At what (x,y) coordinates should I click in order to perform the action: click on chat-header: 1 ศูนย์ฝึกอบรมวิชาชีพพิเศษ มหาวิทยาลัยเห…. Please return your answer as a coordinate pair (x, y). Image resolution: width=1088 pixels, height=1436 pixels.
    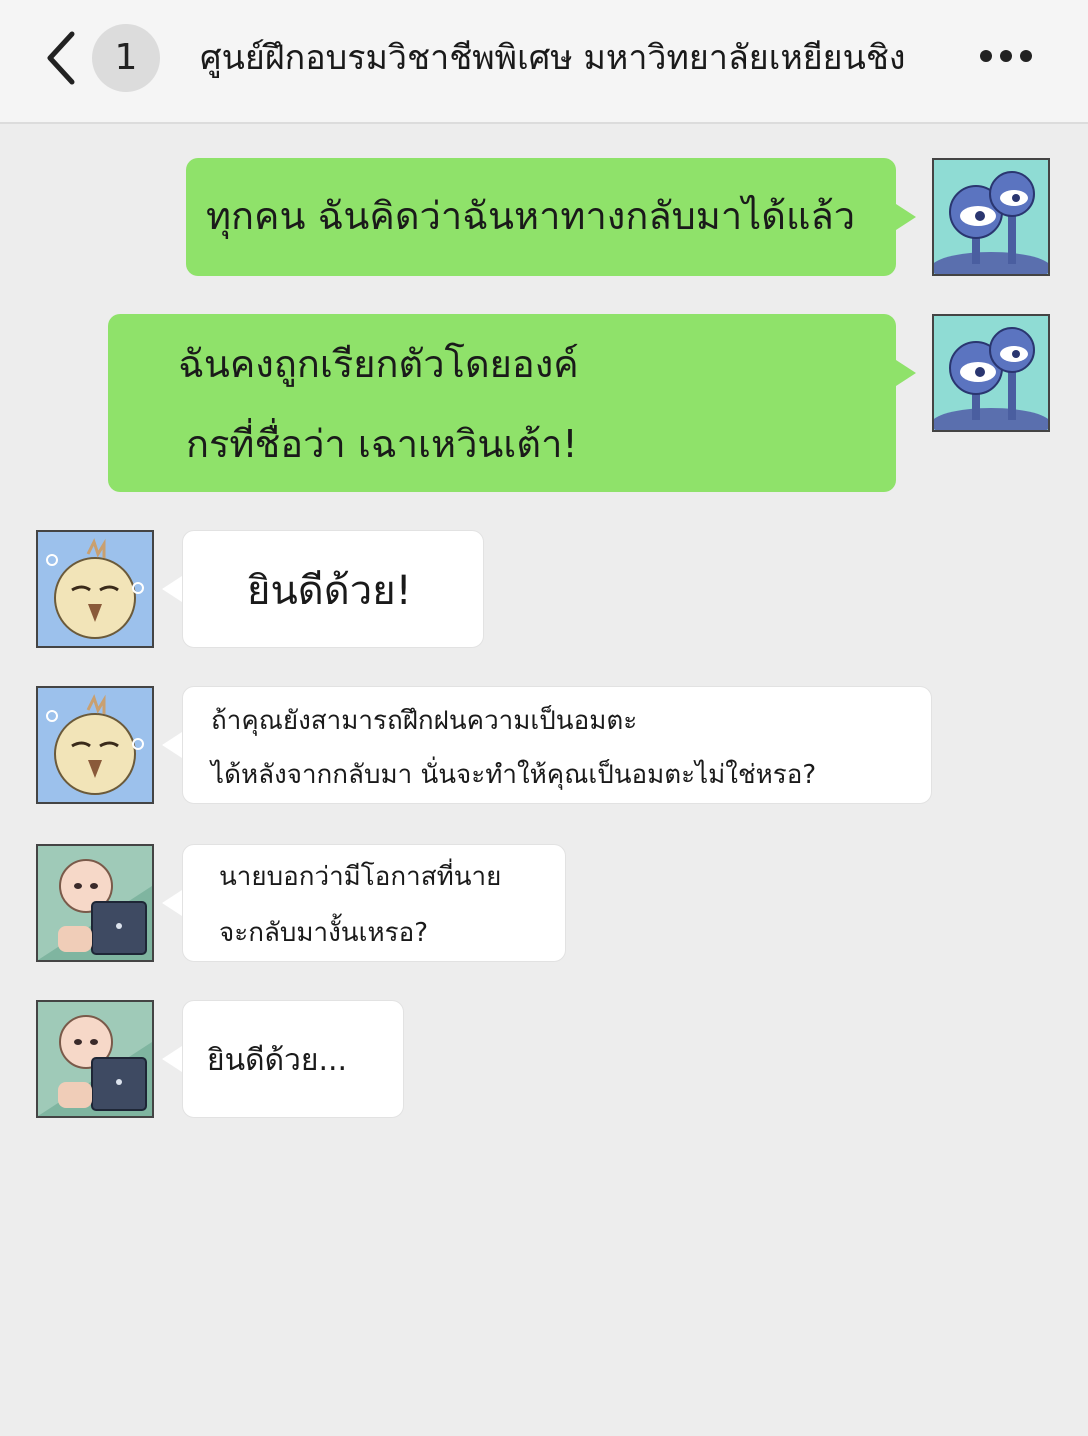
    Looking at the image, I should click on (544, 62).